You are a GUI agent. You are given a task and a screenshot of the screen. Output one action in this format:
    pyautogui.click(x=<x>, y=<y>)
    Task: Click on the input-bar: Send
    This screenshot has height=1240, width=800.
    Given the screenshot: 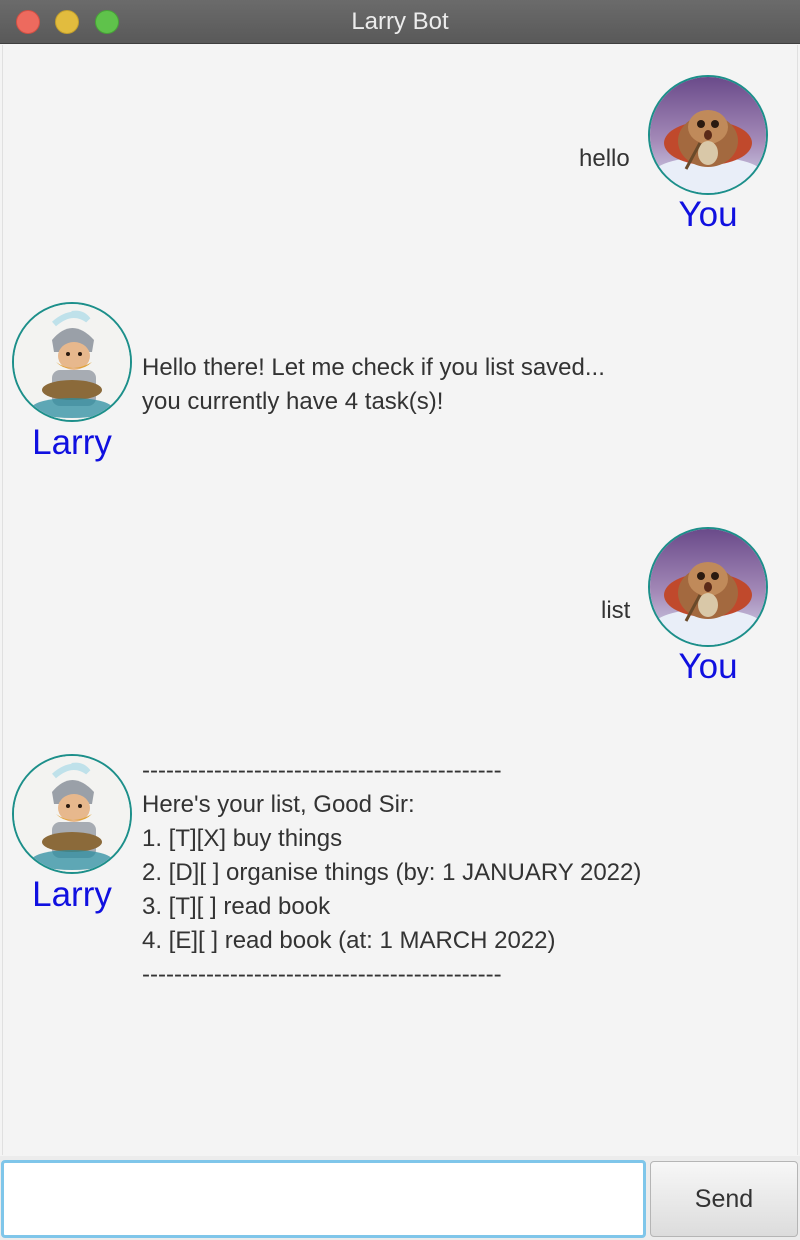 What is the action you would take?
    pyautogui.click(x=400, y=1198)
    